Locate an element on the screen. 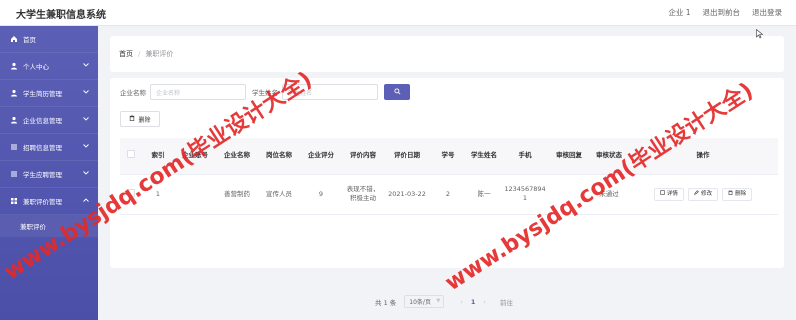  app-title: 大学生兼职信息系统 is located at coordinates (61, 15).